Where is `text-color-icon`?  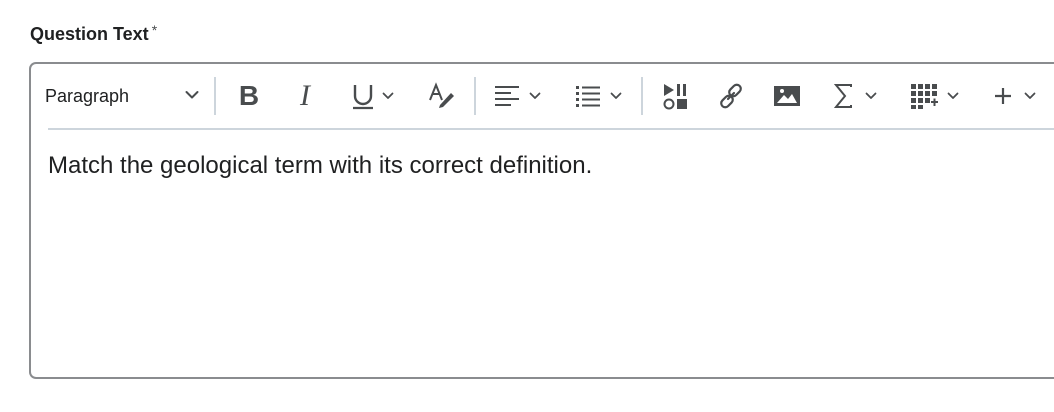
text-color-icon is located at coordinates (442, 96).